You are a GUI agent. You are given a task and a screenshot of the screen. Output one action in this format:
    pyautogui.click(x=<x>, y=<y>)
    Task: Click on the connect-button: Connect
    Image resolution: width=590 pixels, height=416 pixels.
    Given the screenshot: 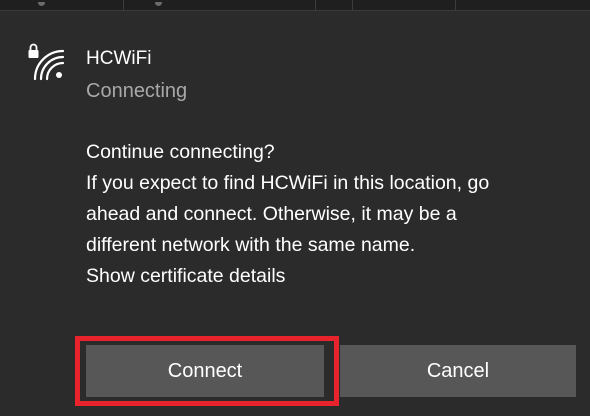 What is the action you would take?
    pyautogui.click(x=205, y=371)
    